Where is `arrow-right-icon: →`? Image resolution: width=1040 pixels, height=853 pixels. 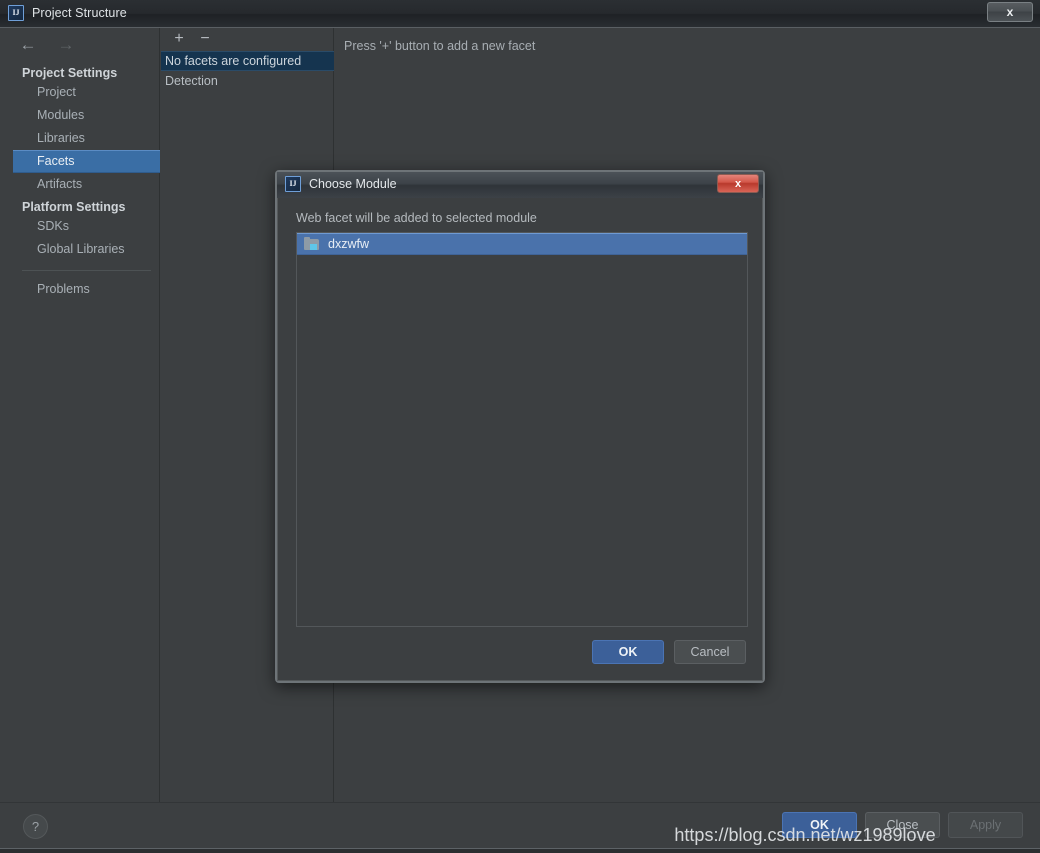 arrow-right-icon: → is located at coordinates (66, 44).